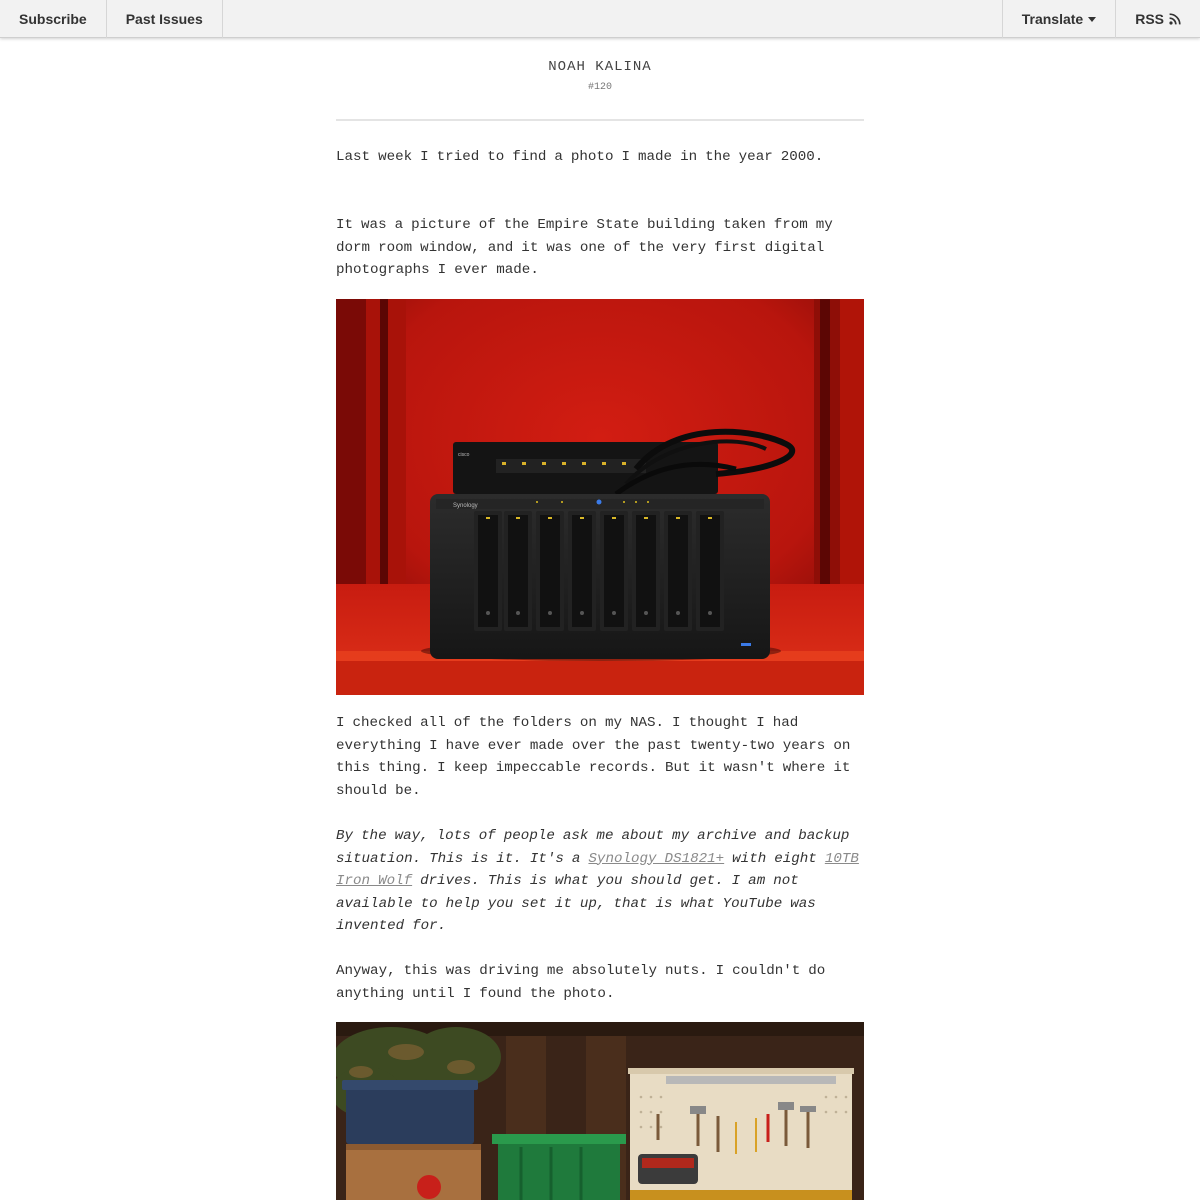 This screenshot has height=1200, width=1200. I want to click on header-divider, so click(600, 120).